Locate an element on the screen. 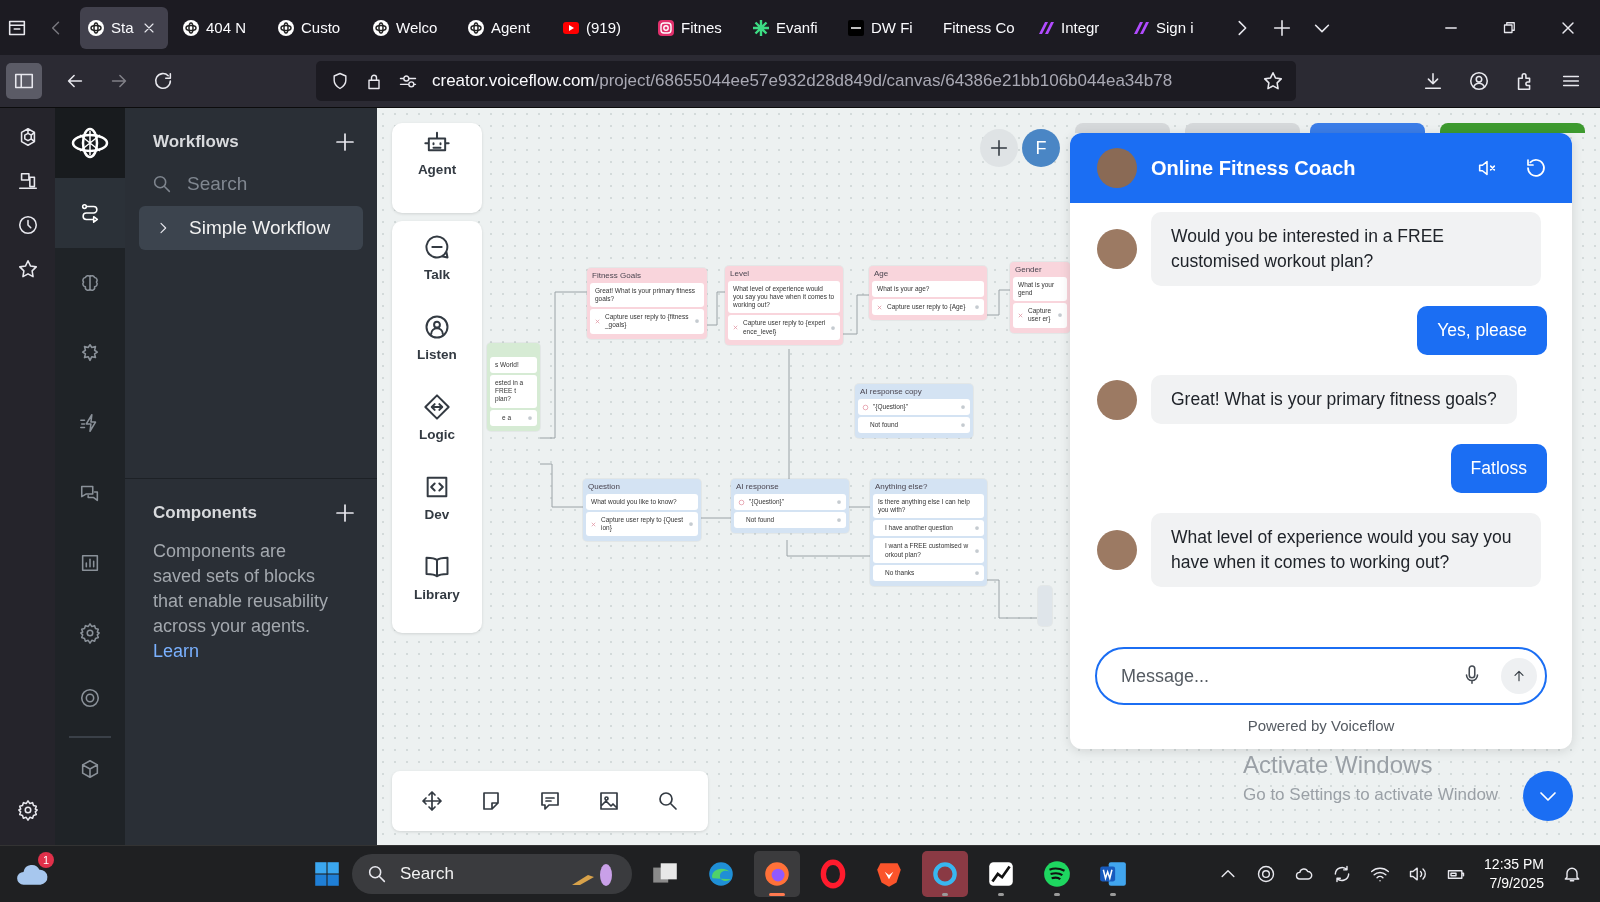  edge-icon is located at coordinates (721, 874).